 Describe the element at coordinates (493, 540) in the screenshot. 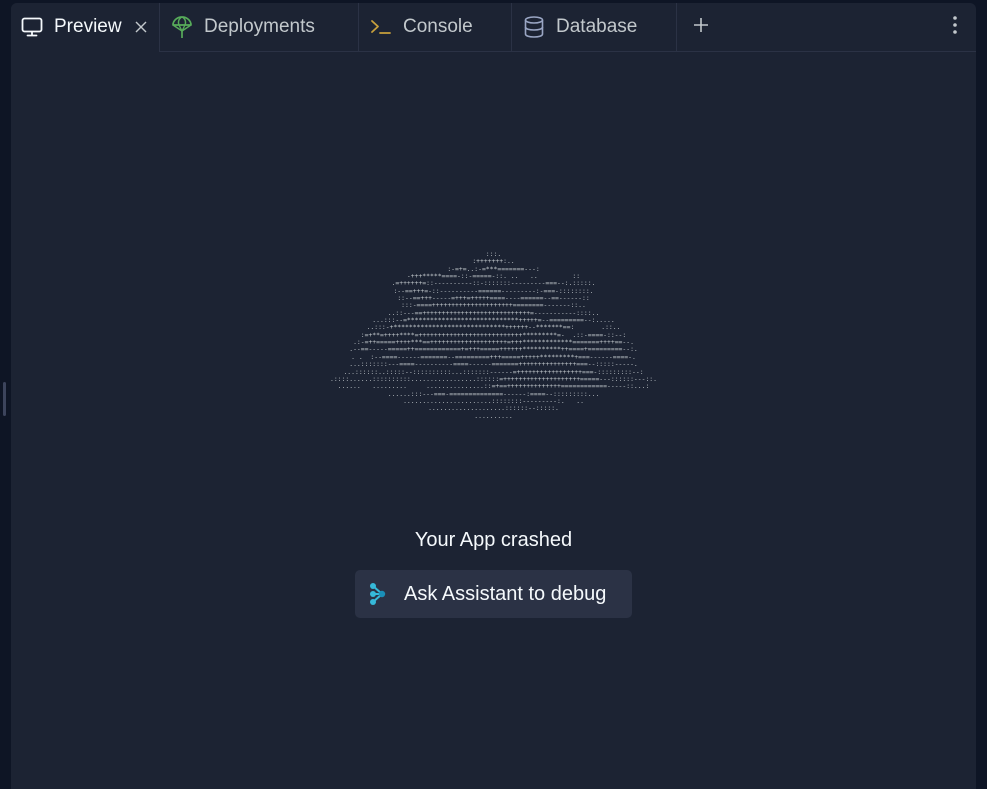

I see `crash-message: Your App crashed` at that location.